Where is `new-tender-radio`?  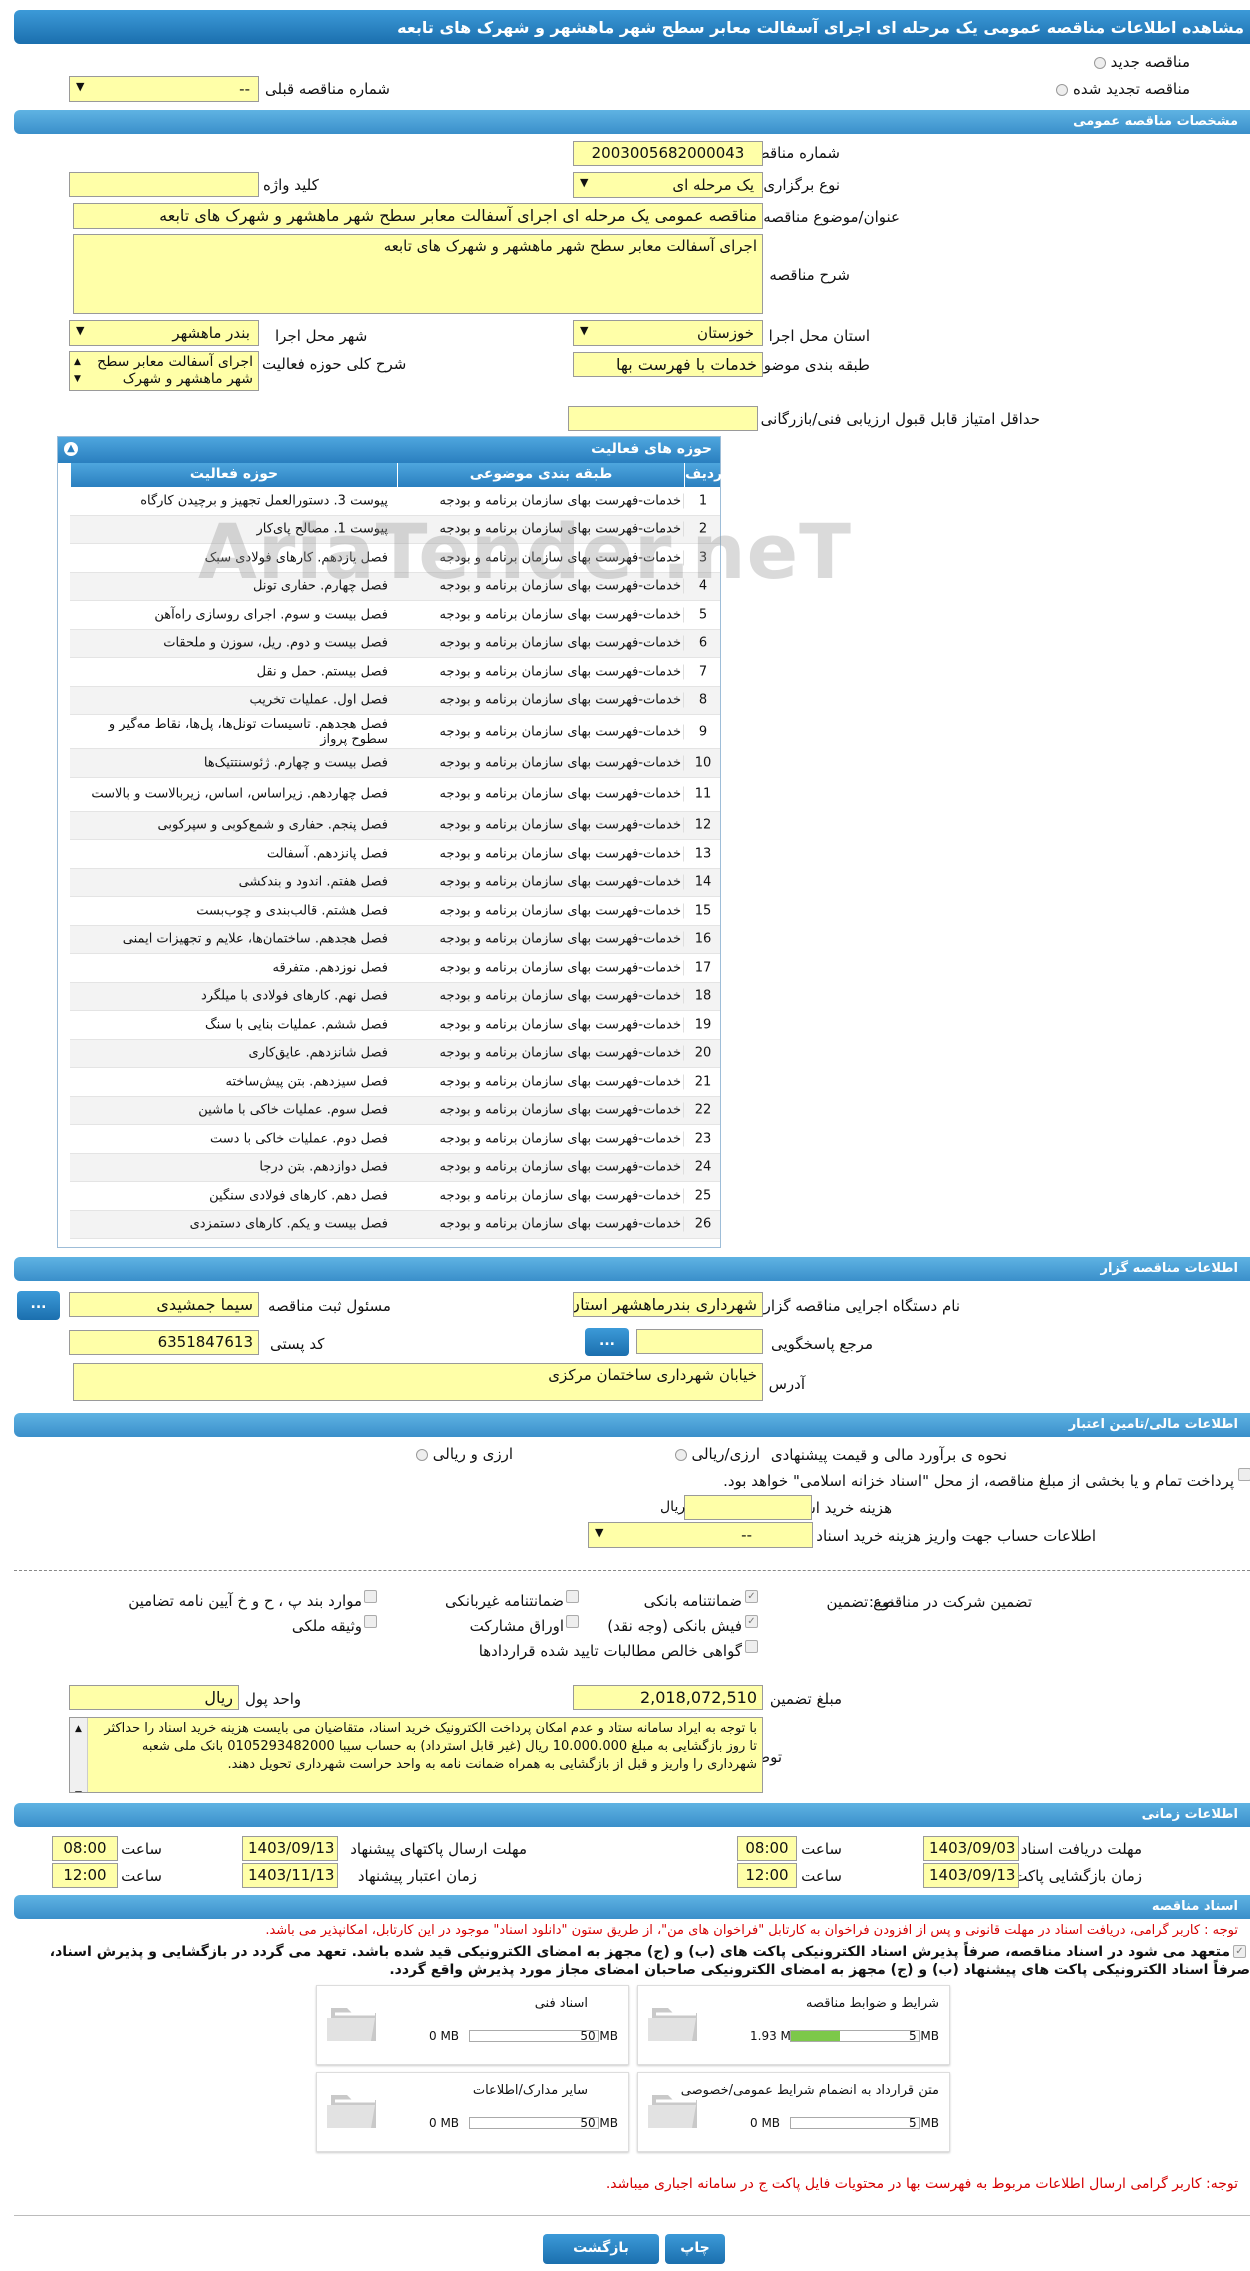 new-tender-radio is located at coordinates (1099, 62).